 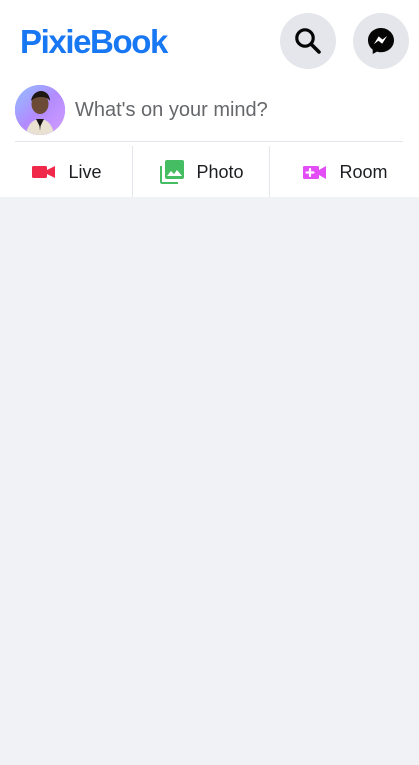 I want to click on messenger-icon, so click(x=381, y=41).